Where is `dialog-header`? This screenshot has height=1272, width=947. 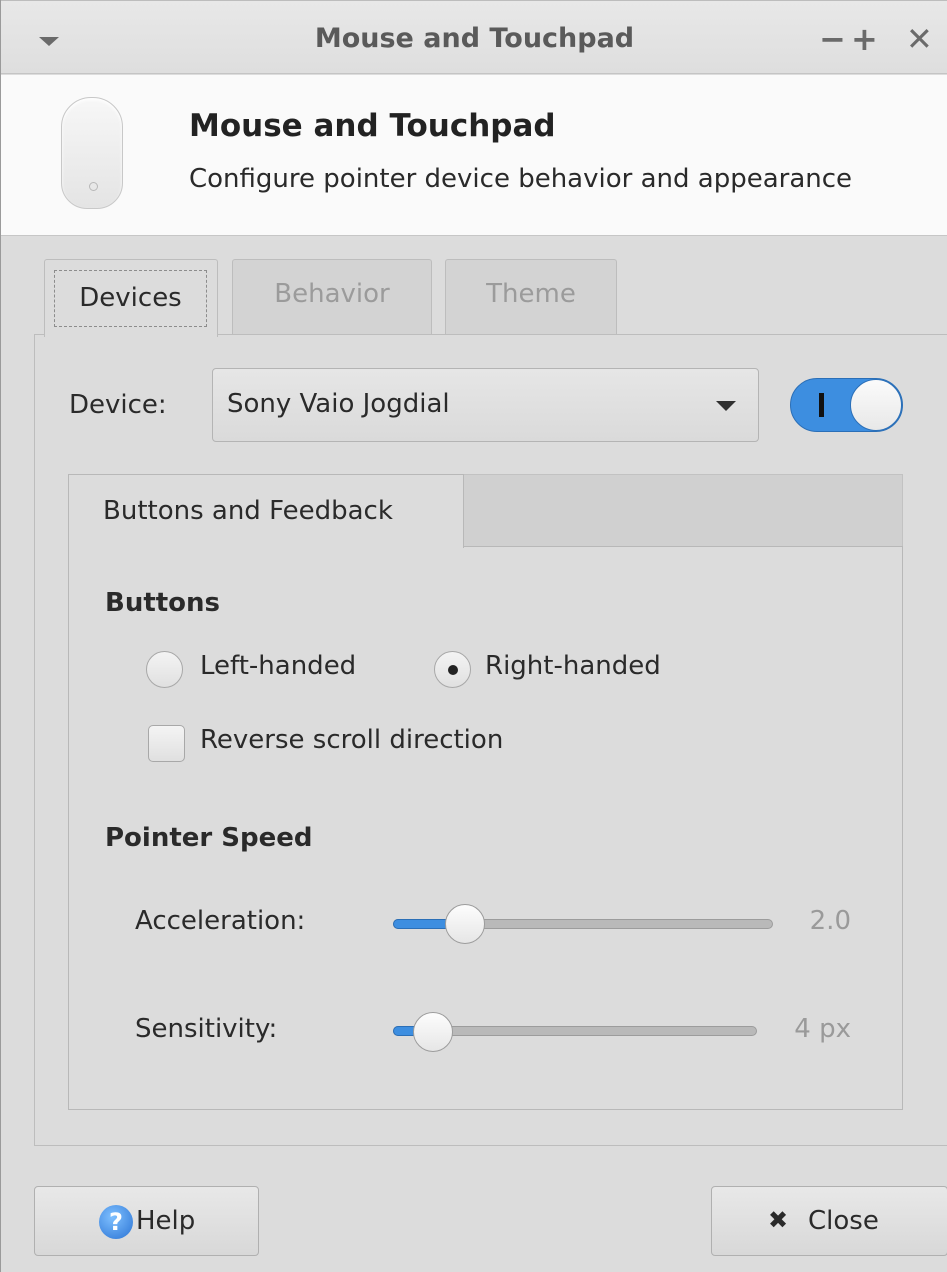
dialog-header is located at coordinates (474, 155).